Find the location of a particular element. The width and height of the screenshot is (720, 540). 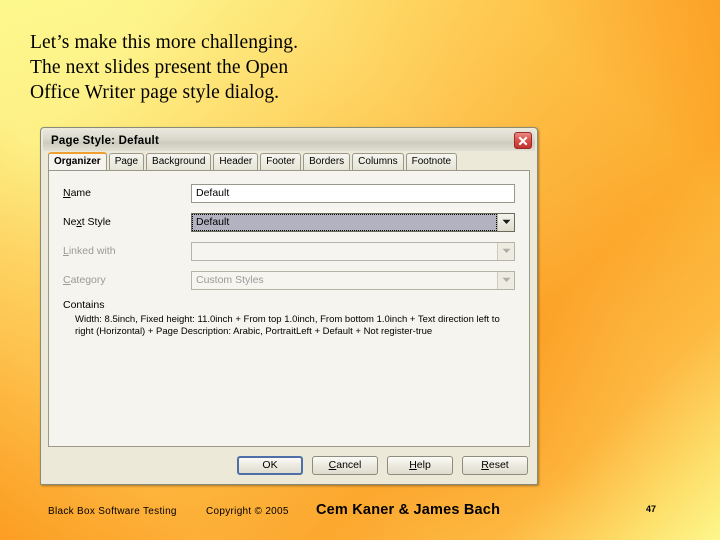

linked-with-combo is located at coordinates (353, 251).